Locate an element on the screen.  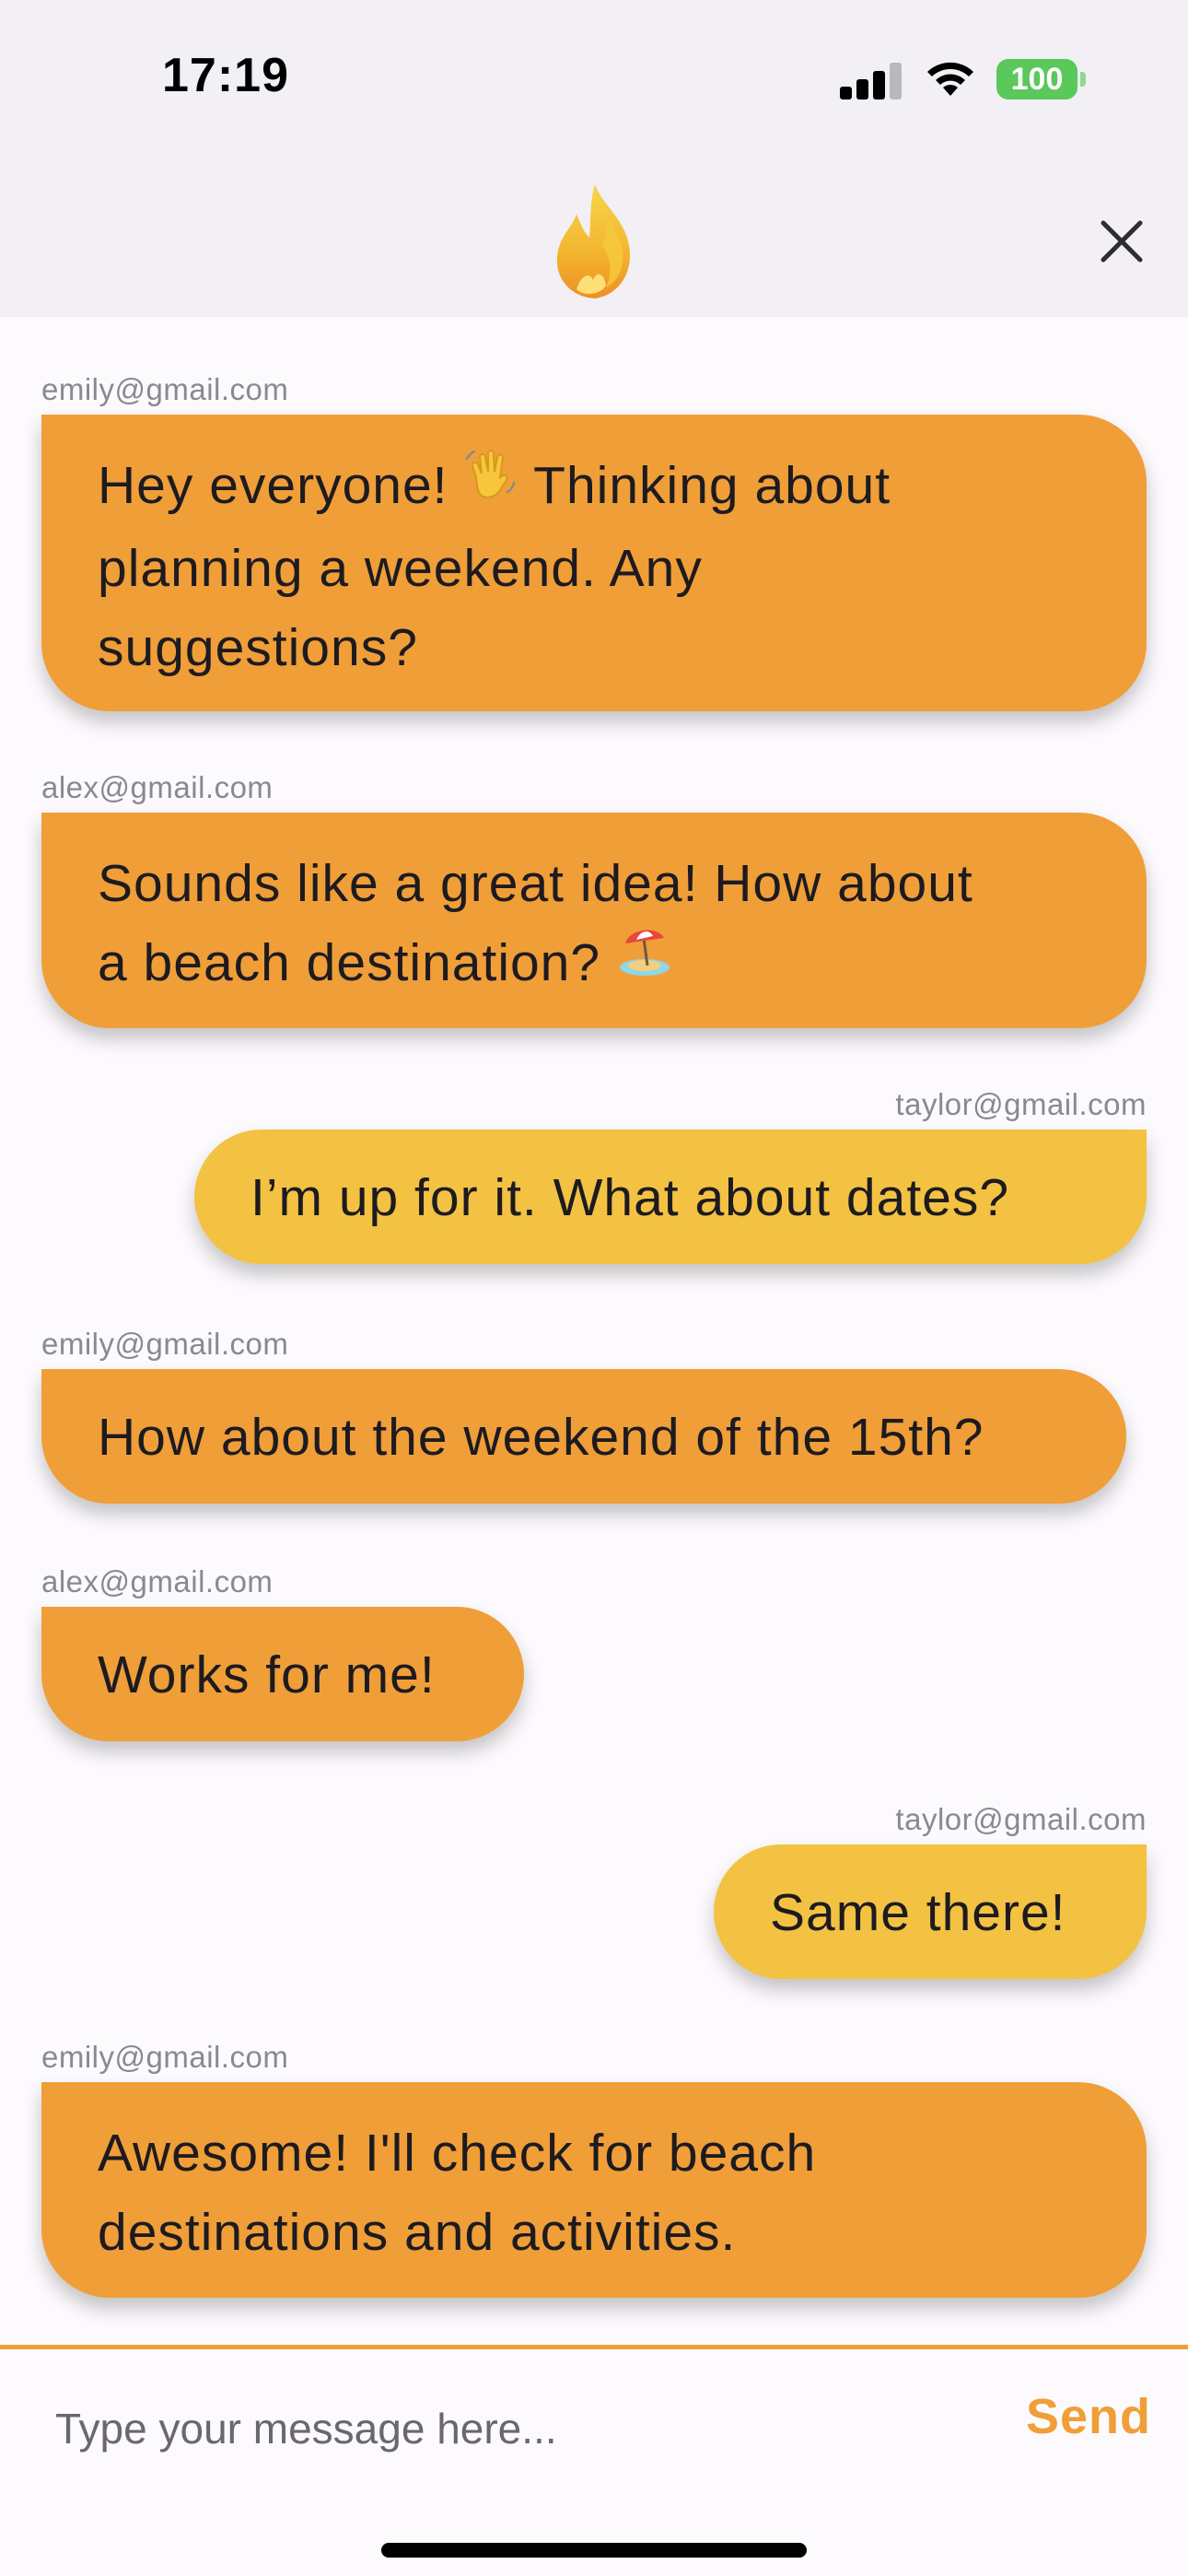
message-bubble: How about the weekend of the 15th? is located at coordinates (583, 1436).